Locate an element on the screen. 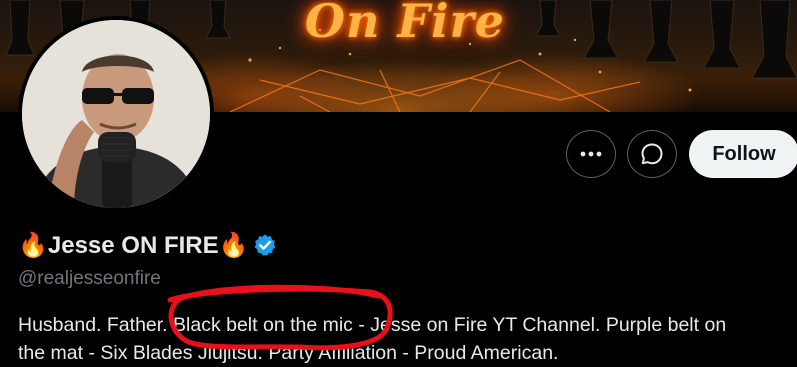 Image resolution: width=797 pixels, height=367 pixels. profile-name-row: 🔥Jesse ON FIRE🔥 is located at coordinates (147, 245).